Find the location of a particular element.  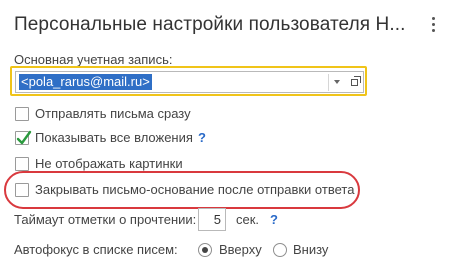

read-timeout-input: 5 is located at coordinates (212, 219).